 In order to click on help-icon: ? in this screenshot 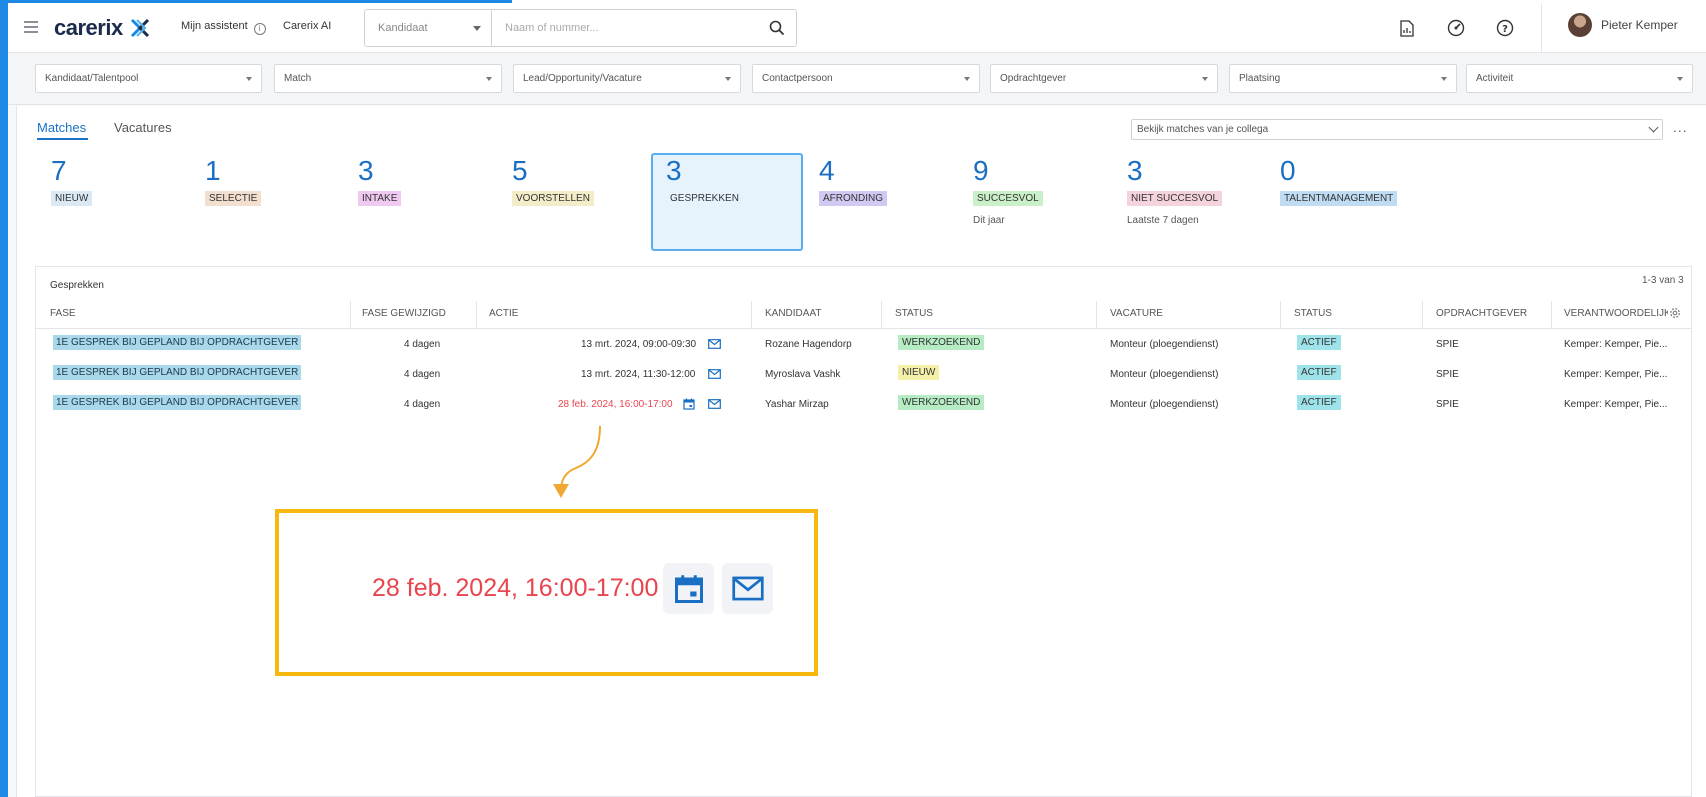, I will do `click(1505, 28)`.